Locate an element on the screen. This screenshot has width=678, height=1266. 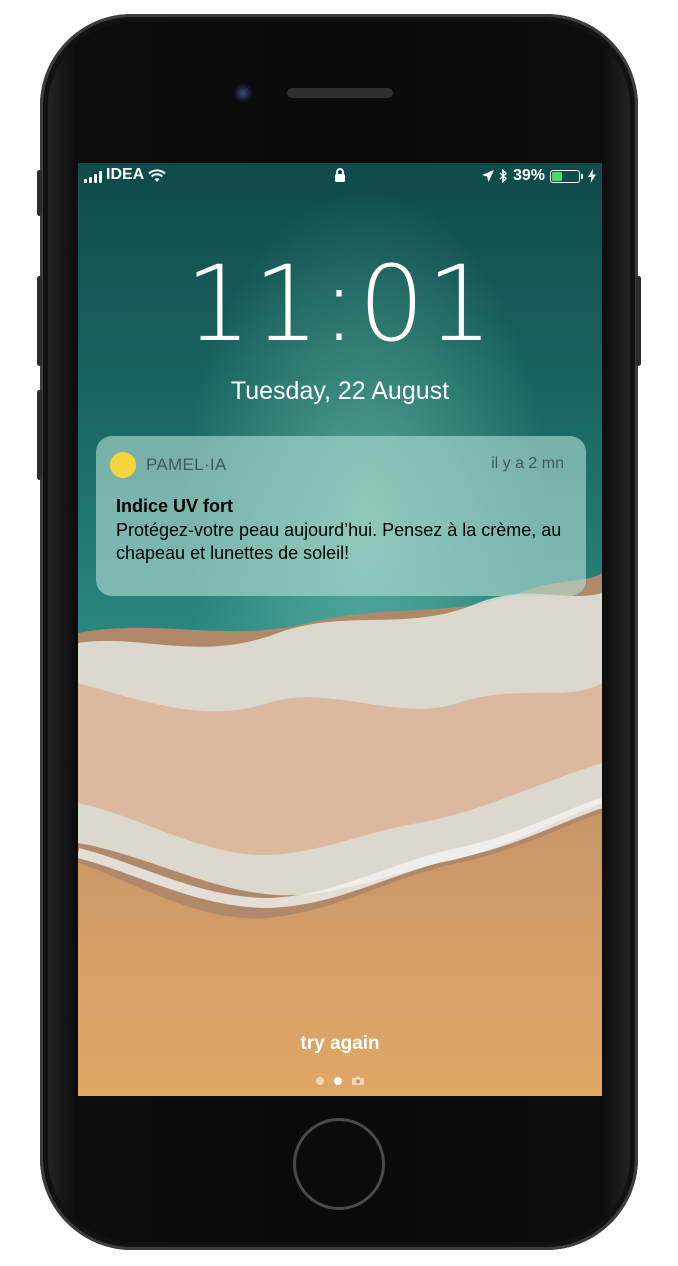
lock-icon is located at coordinates (340, 175).